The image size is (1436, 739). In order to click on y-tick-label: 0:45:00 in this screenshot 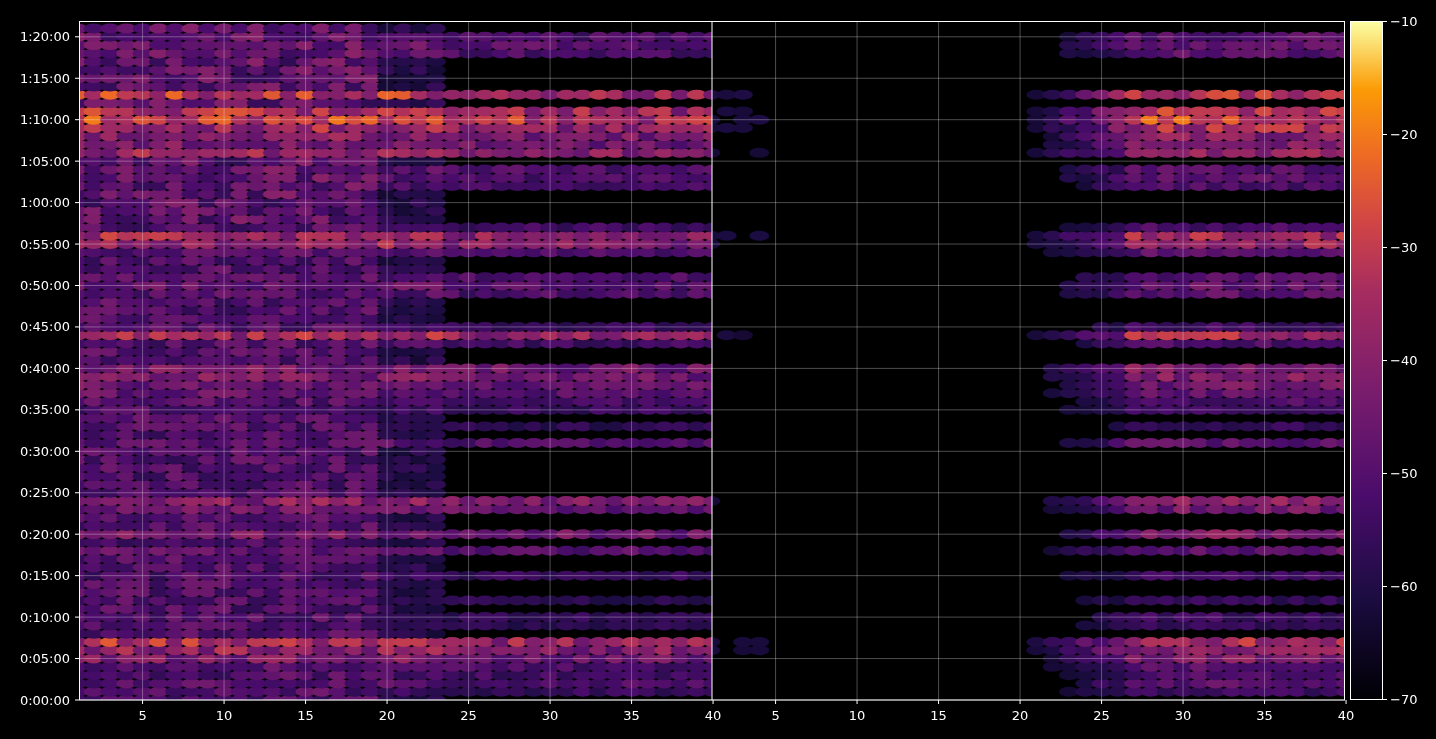, I will do `click(44, 327)`.